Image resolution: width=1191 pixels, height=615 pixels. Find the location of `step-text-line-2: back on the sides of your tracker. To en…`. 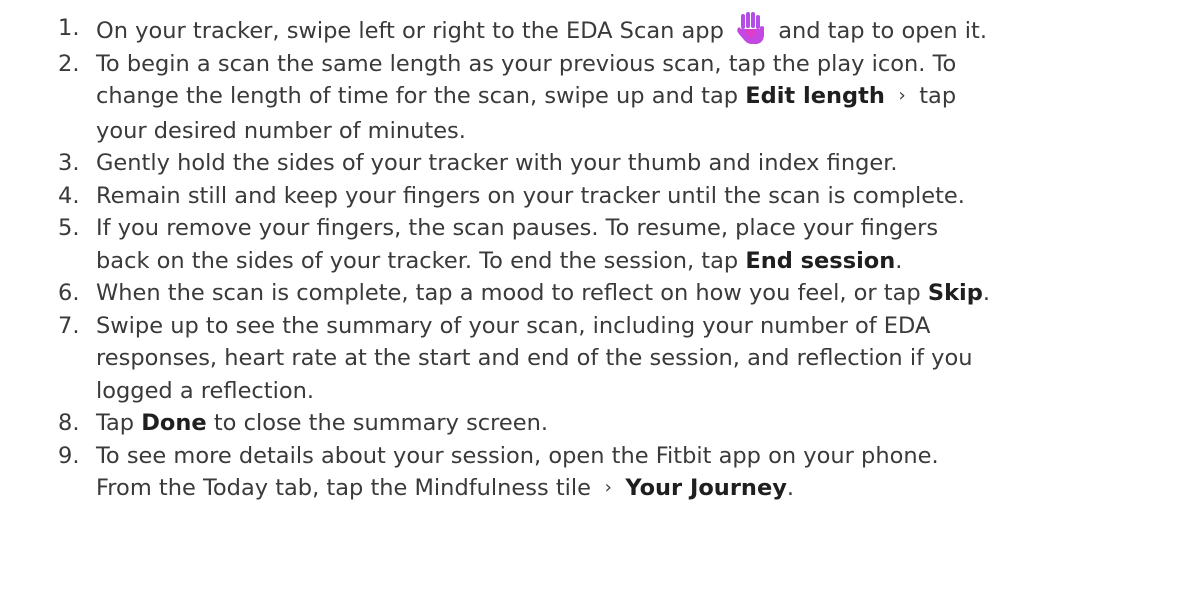

step-text-line-2: back on the sides of your tracker. To en… is located at coordinates (643, 261).